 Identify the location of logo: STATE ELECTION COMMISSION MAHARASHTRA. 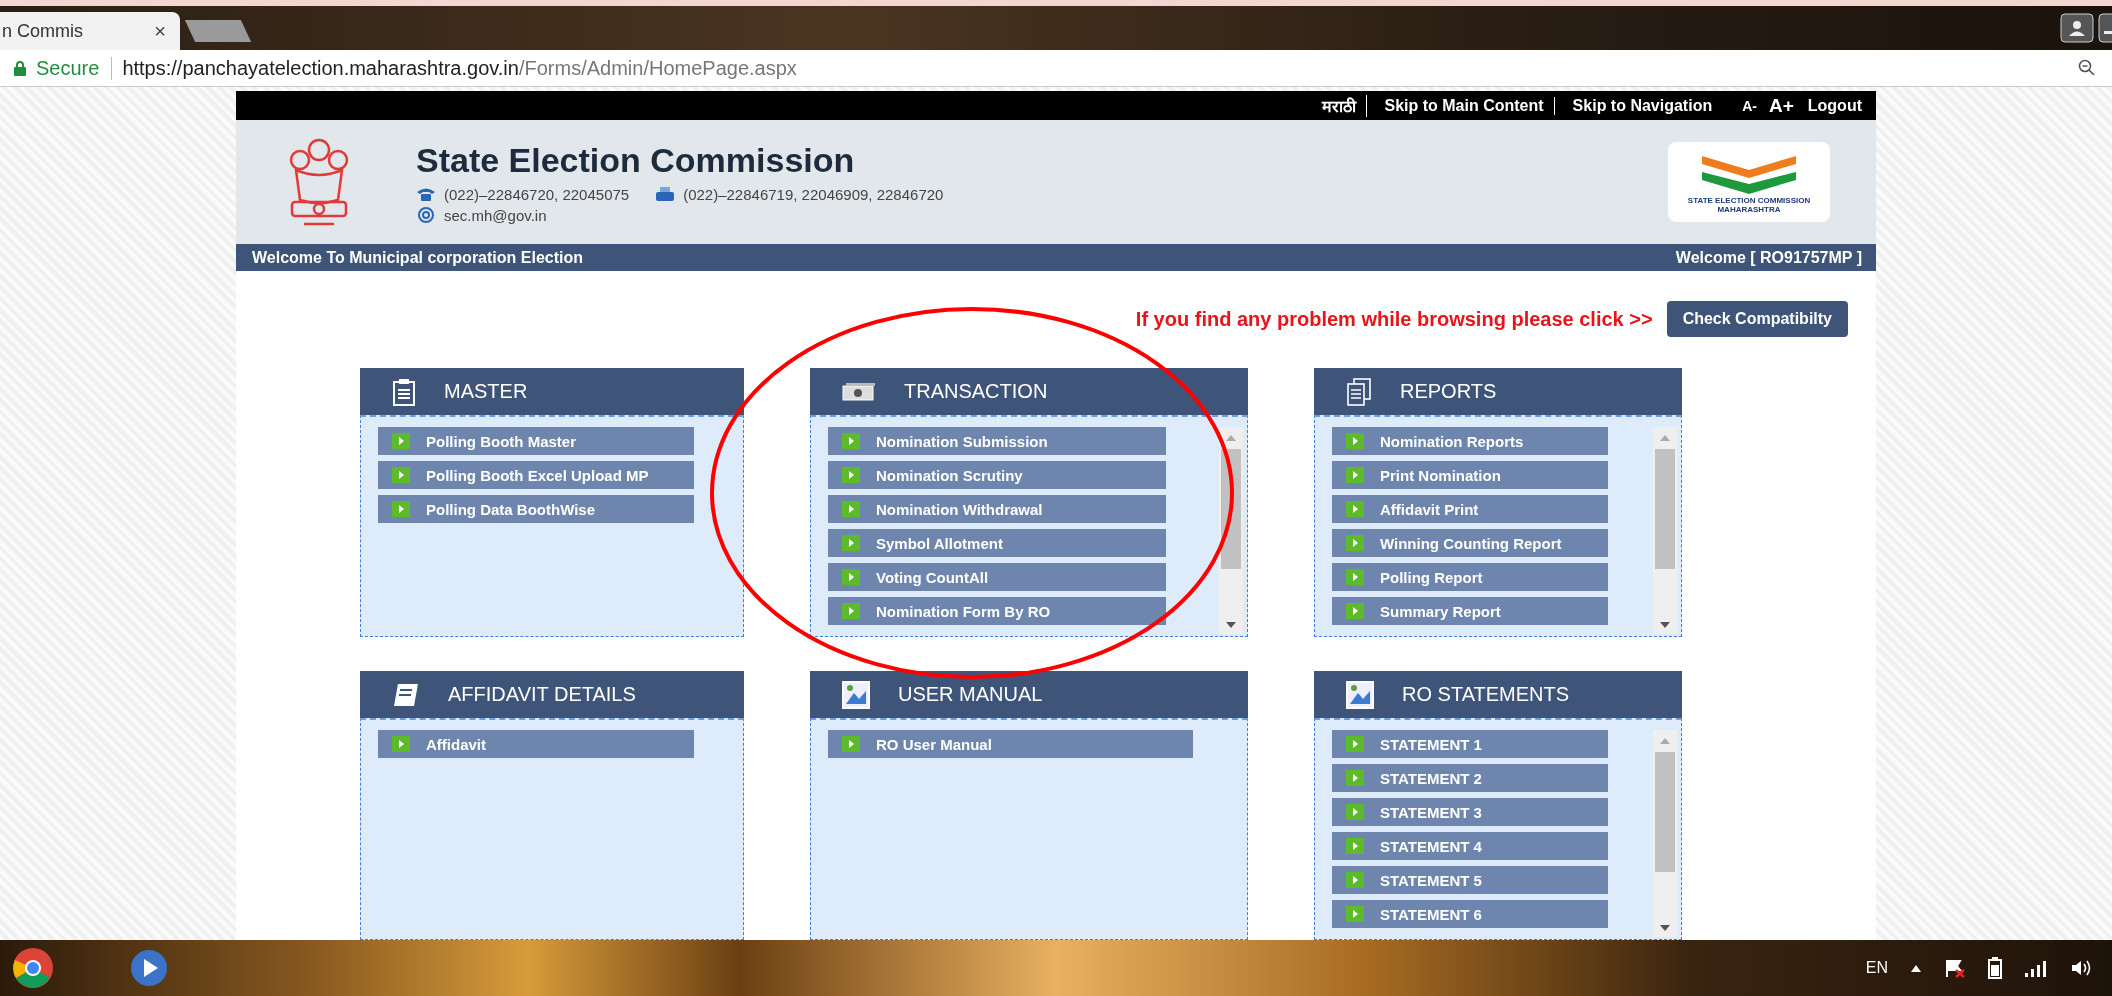
(1749, 182).